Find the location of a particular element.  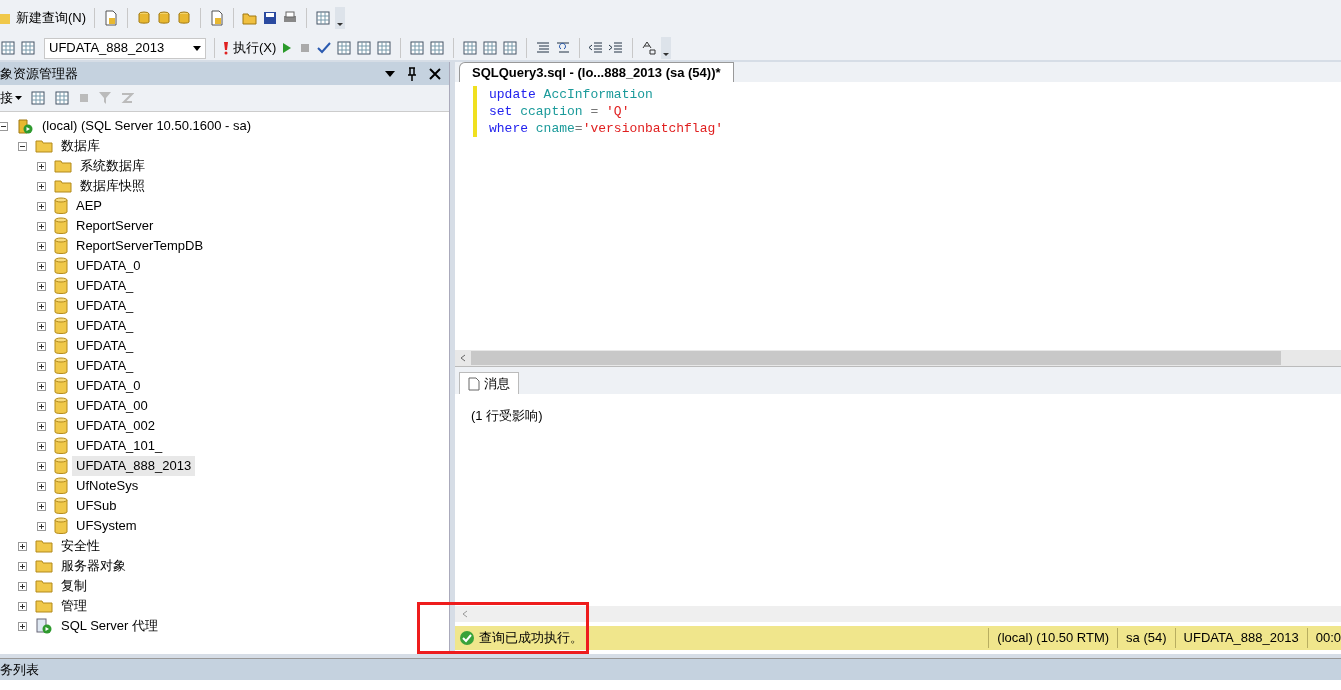

tree-item: UFSub is located at coordinates (96, 506).